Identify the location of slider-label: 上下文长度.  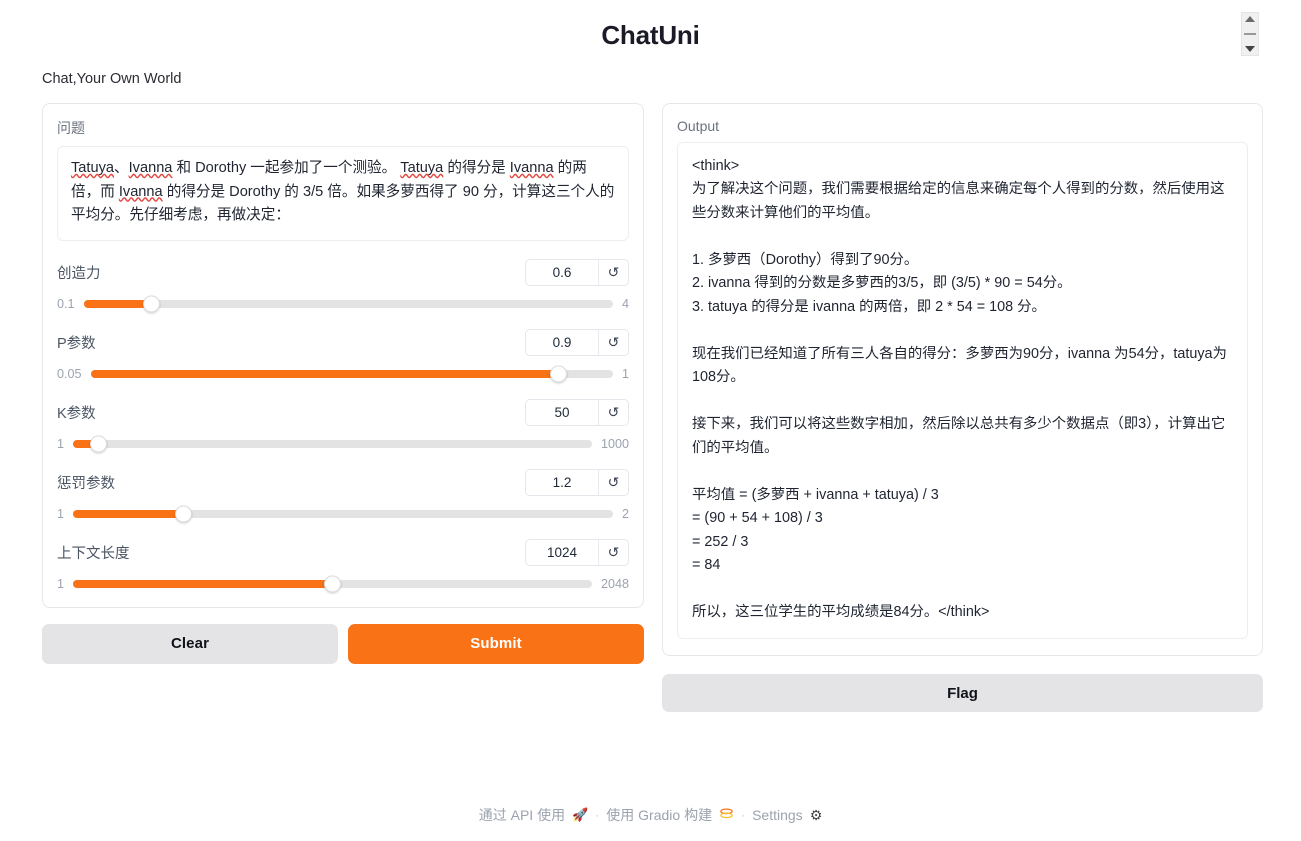
(93, 554).